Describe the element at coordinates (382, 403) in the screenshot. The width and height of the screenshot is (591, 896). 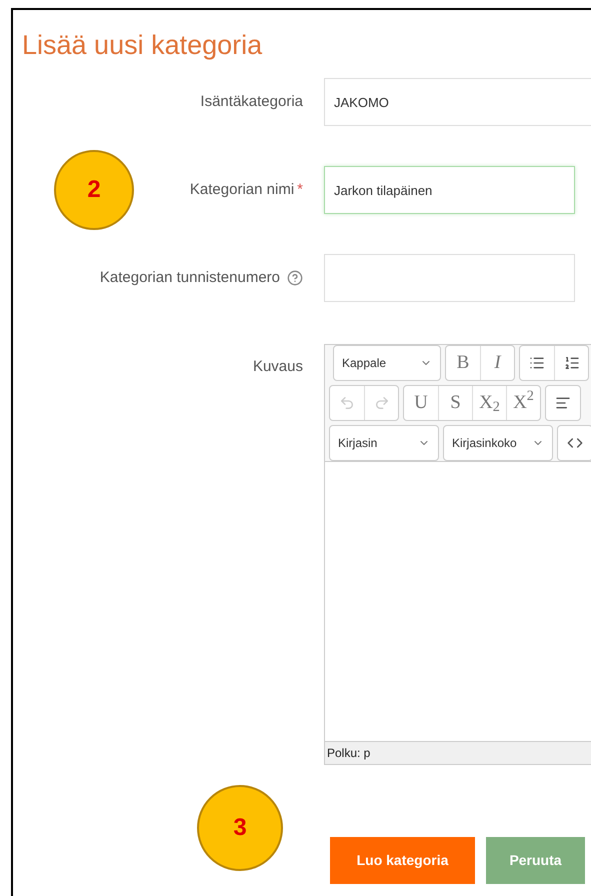
I see `redo-icon` at that location.